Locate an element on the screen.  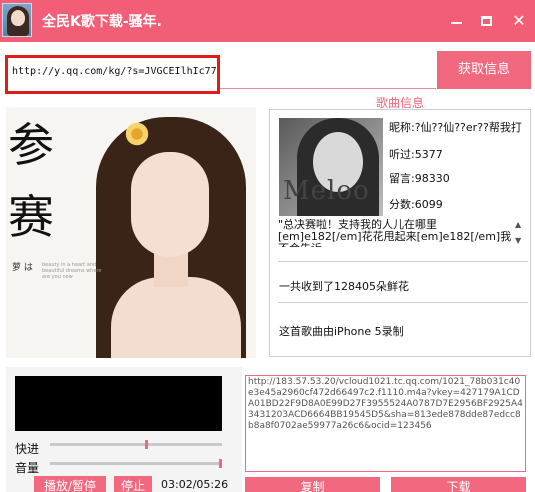
app-avatar-icon is located at coordinates (17, 20).